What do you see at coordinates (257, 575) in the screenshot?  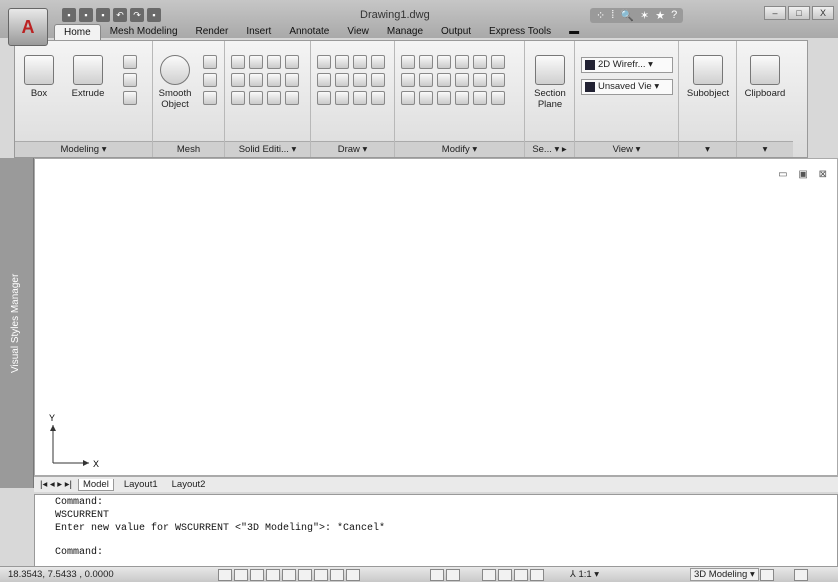 I see `grid-icon` at bounding box center [257, 575].